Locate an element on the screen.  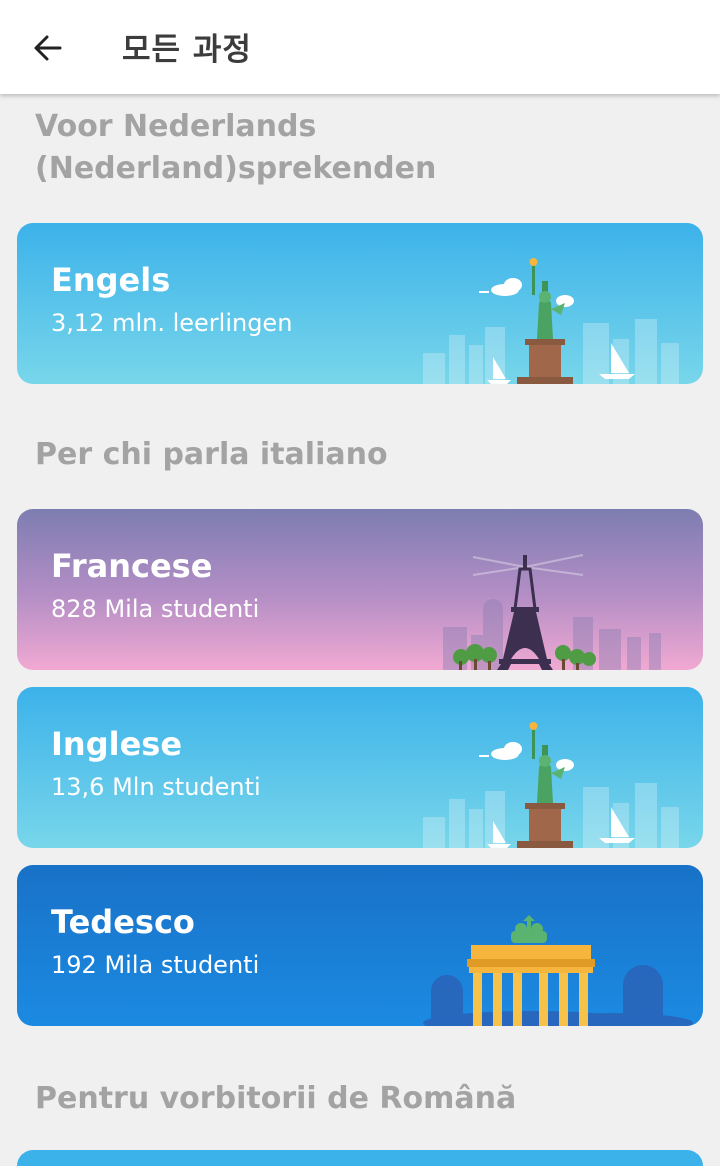
app-bar: 모든 과정 is located at coordinates (360, 47).